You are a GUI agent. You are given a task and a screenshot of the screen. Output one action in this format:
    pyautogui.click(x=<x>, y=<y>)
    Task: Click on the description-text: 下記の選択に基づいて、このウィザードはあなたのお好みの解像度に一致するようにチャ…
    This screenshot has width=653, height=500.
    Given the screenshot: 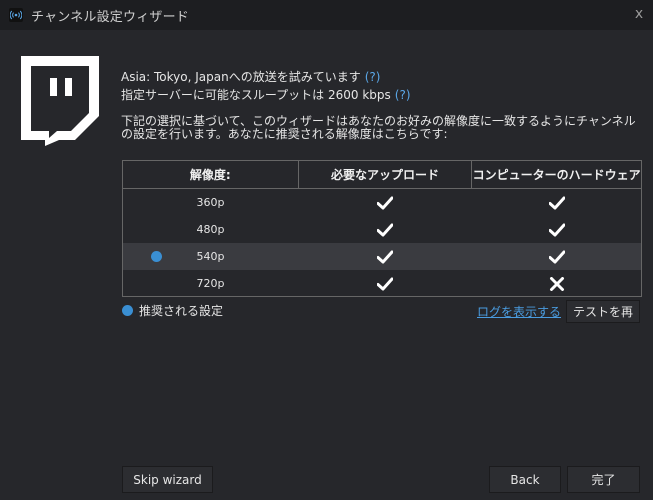 What is the action you would take?
    pyautogui.click(x=378, y=127)
    